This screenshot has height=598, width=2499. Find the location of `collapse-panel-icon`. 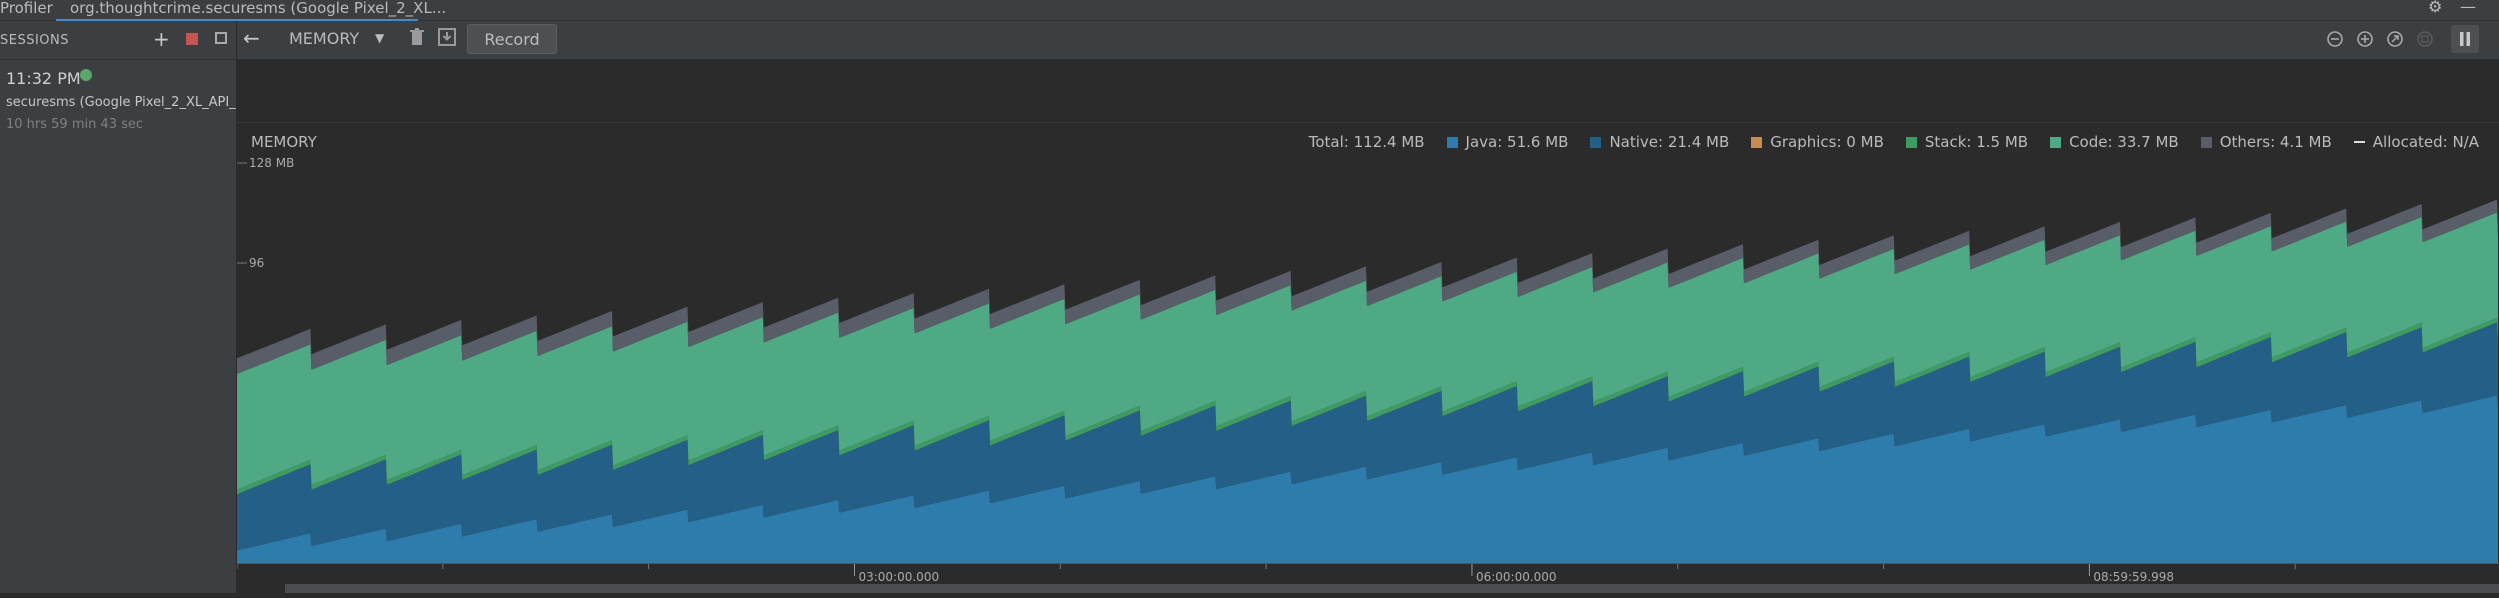

collapse-panel-icon is located at coordinates (221, 38).